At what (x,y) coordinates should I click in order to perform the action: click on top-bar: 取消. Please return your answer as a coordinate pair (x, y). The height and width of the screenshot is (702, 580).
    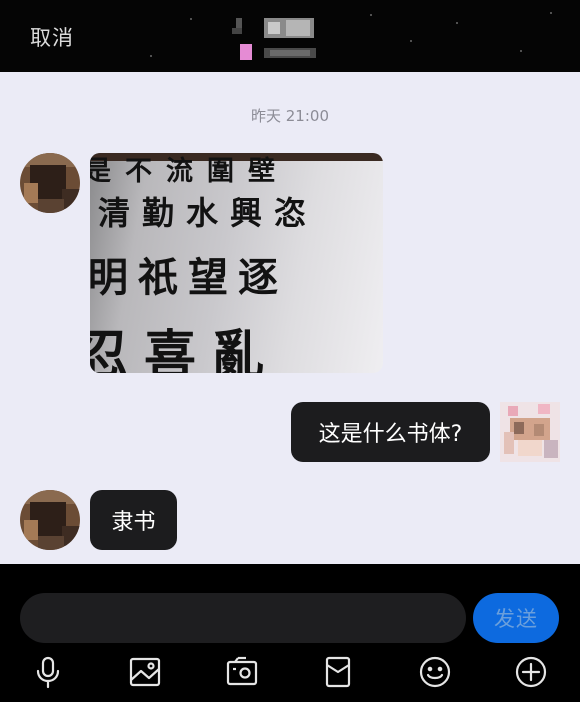
    Looking at the image, I should click on (290, 36).